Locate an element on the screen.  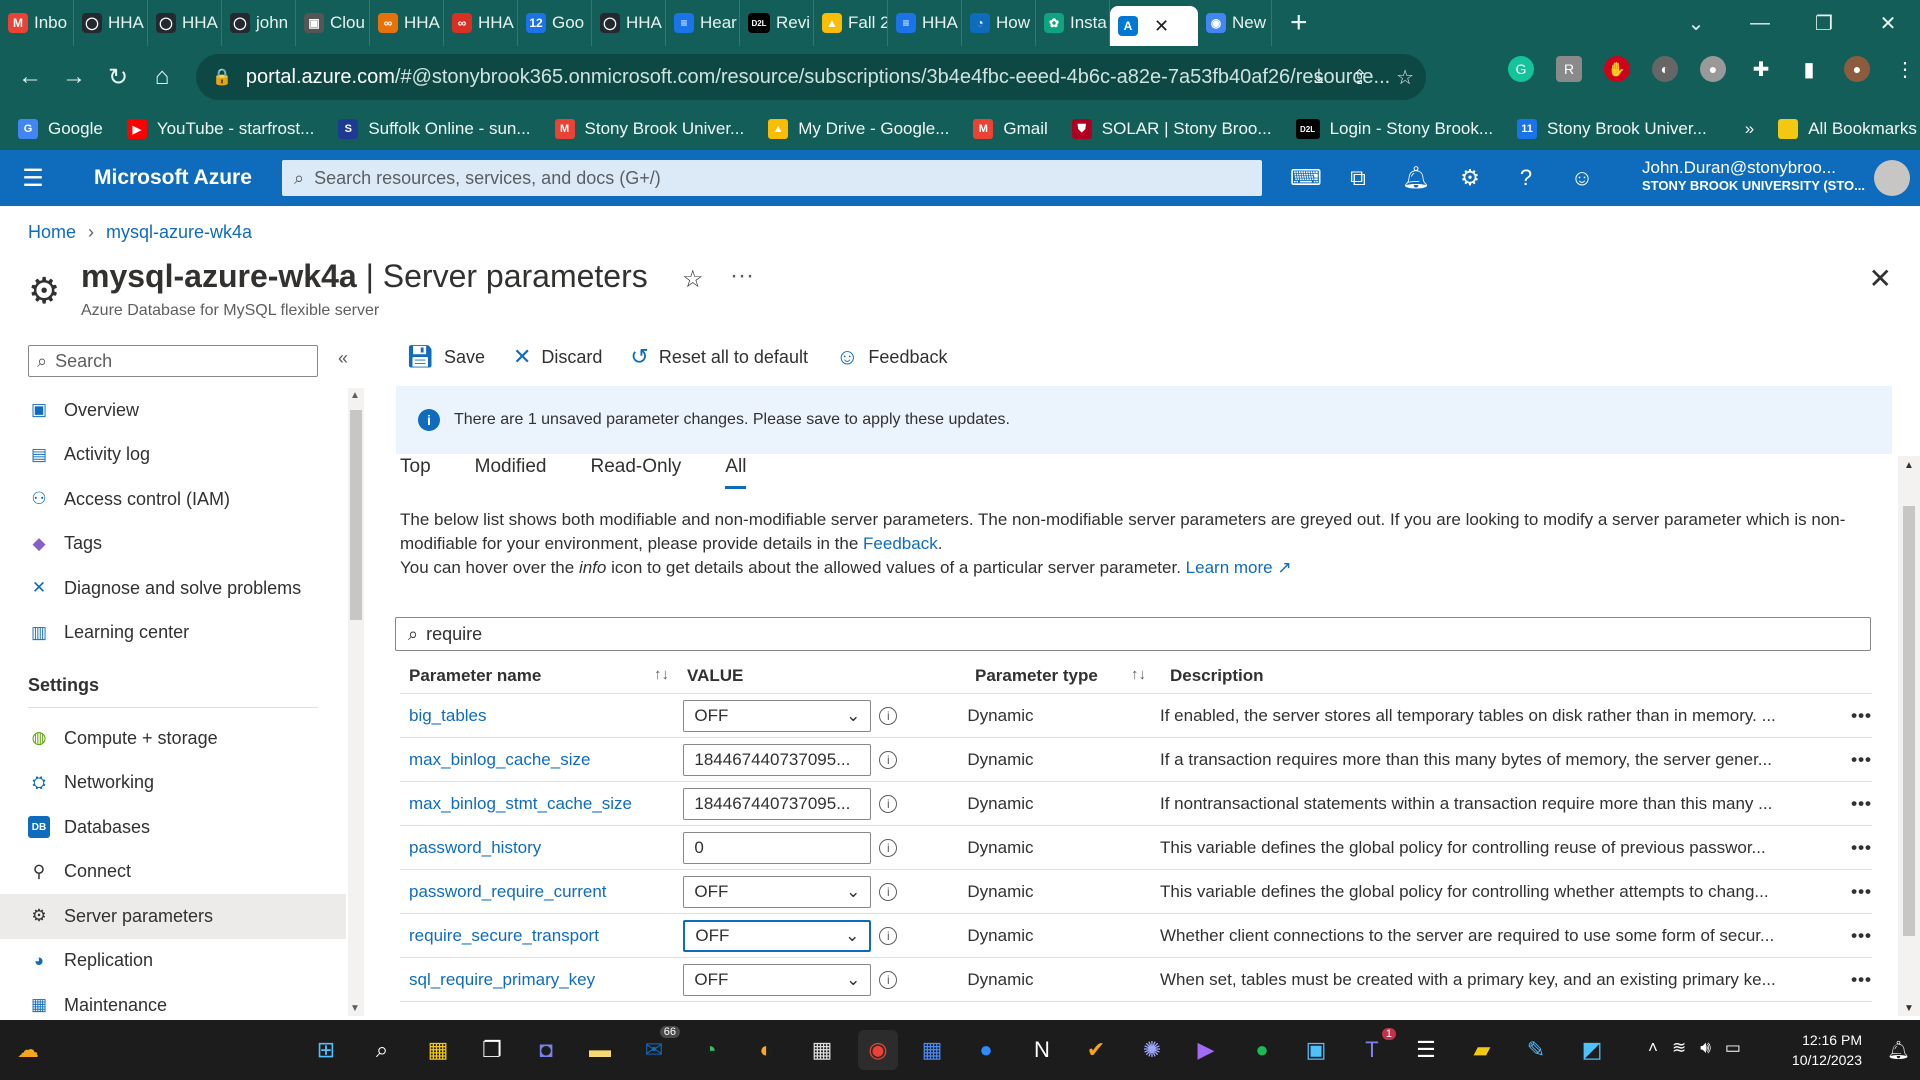
favorite-star-icon: ☆ is located at coordinates (693, 279).